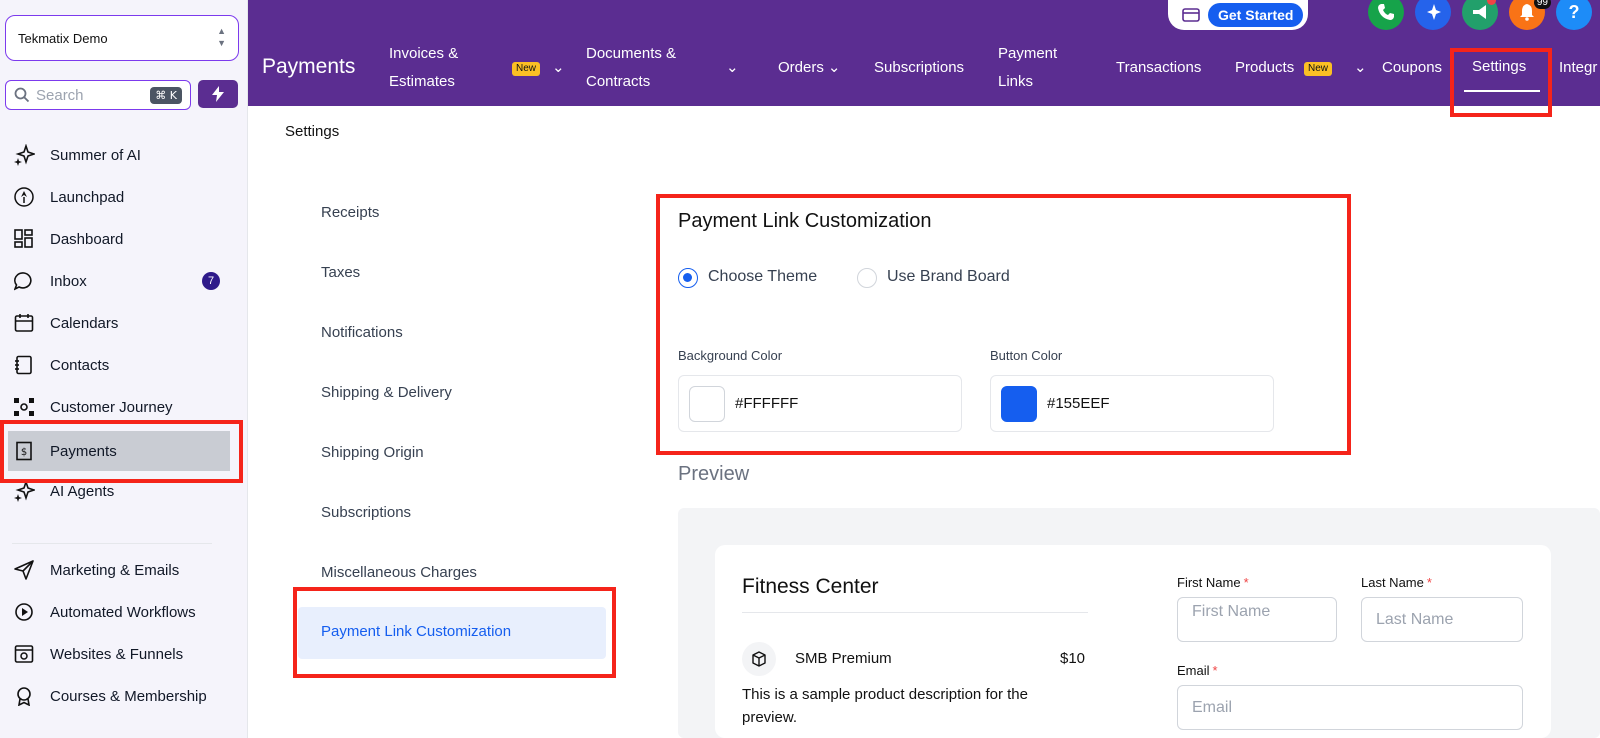 The height and width of the screenshot is (738, 1600). What do you see at coordinates (801, 67) in the screenshot?
I see `tab-label: Orders` at bounding box center [801, 67].